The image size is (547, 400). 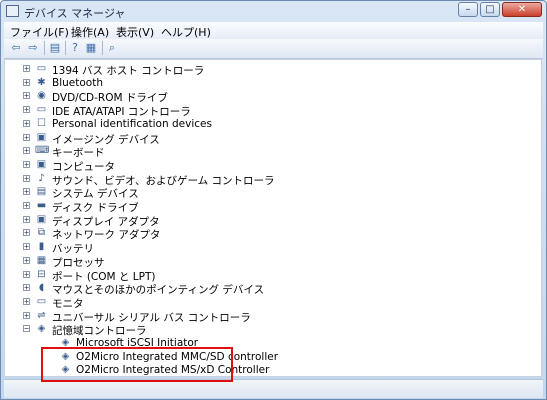 What do you see at coordinates (270, 220) in the screenshot?
I see `tree-category: + ▣ ディスプレイ アダプタ` at bounding box center [270, 220].